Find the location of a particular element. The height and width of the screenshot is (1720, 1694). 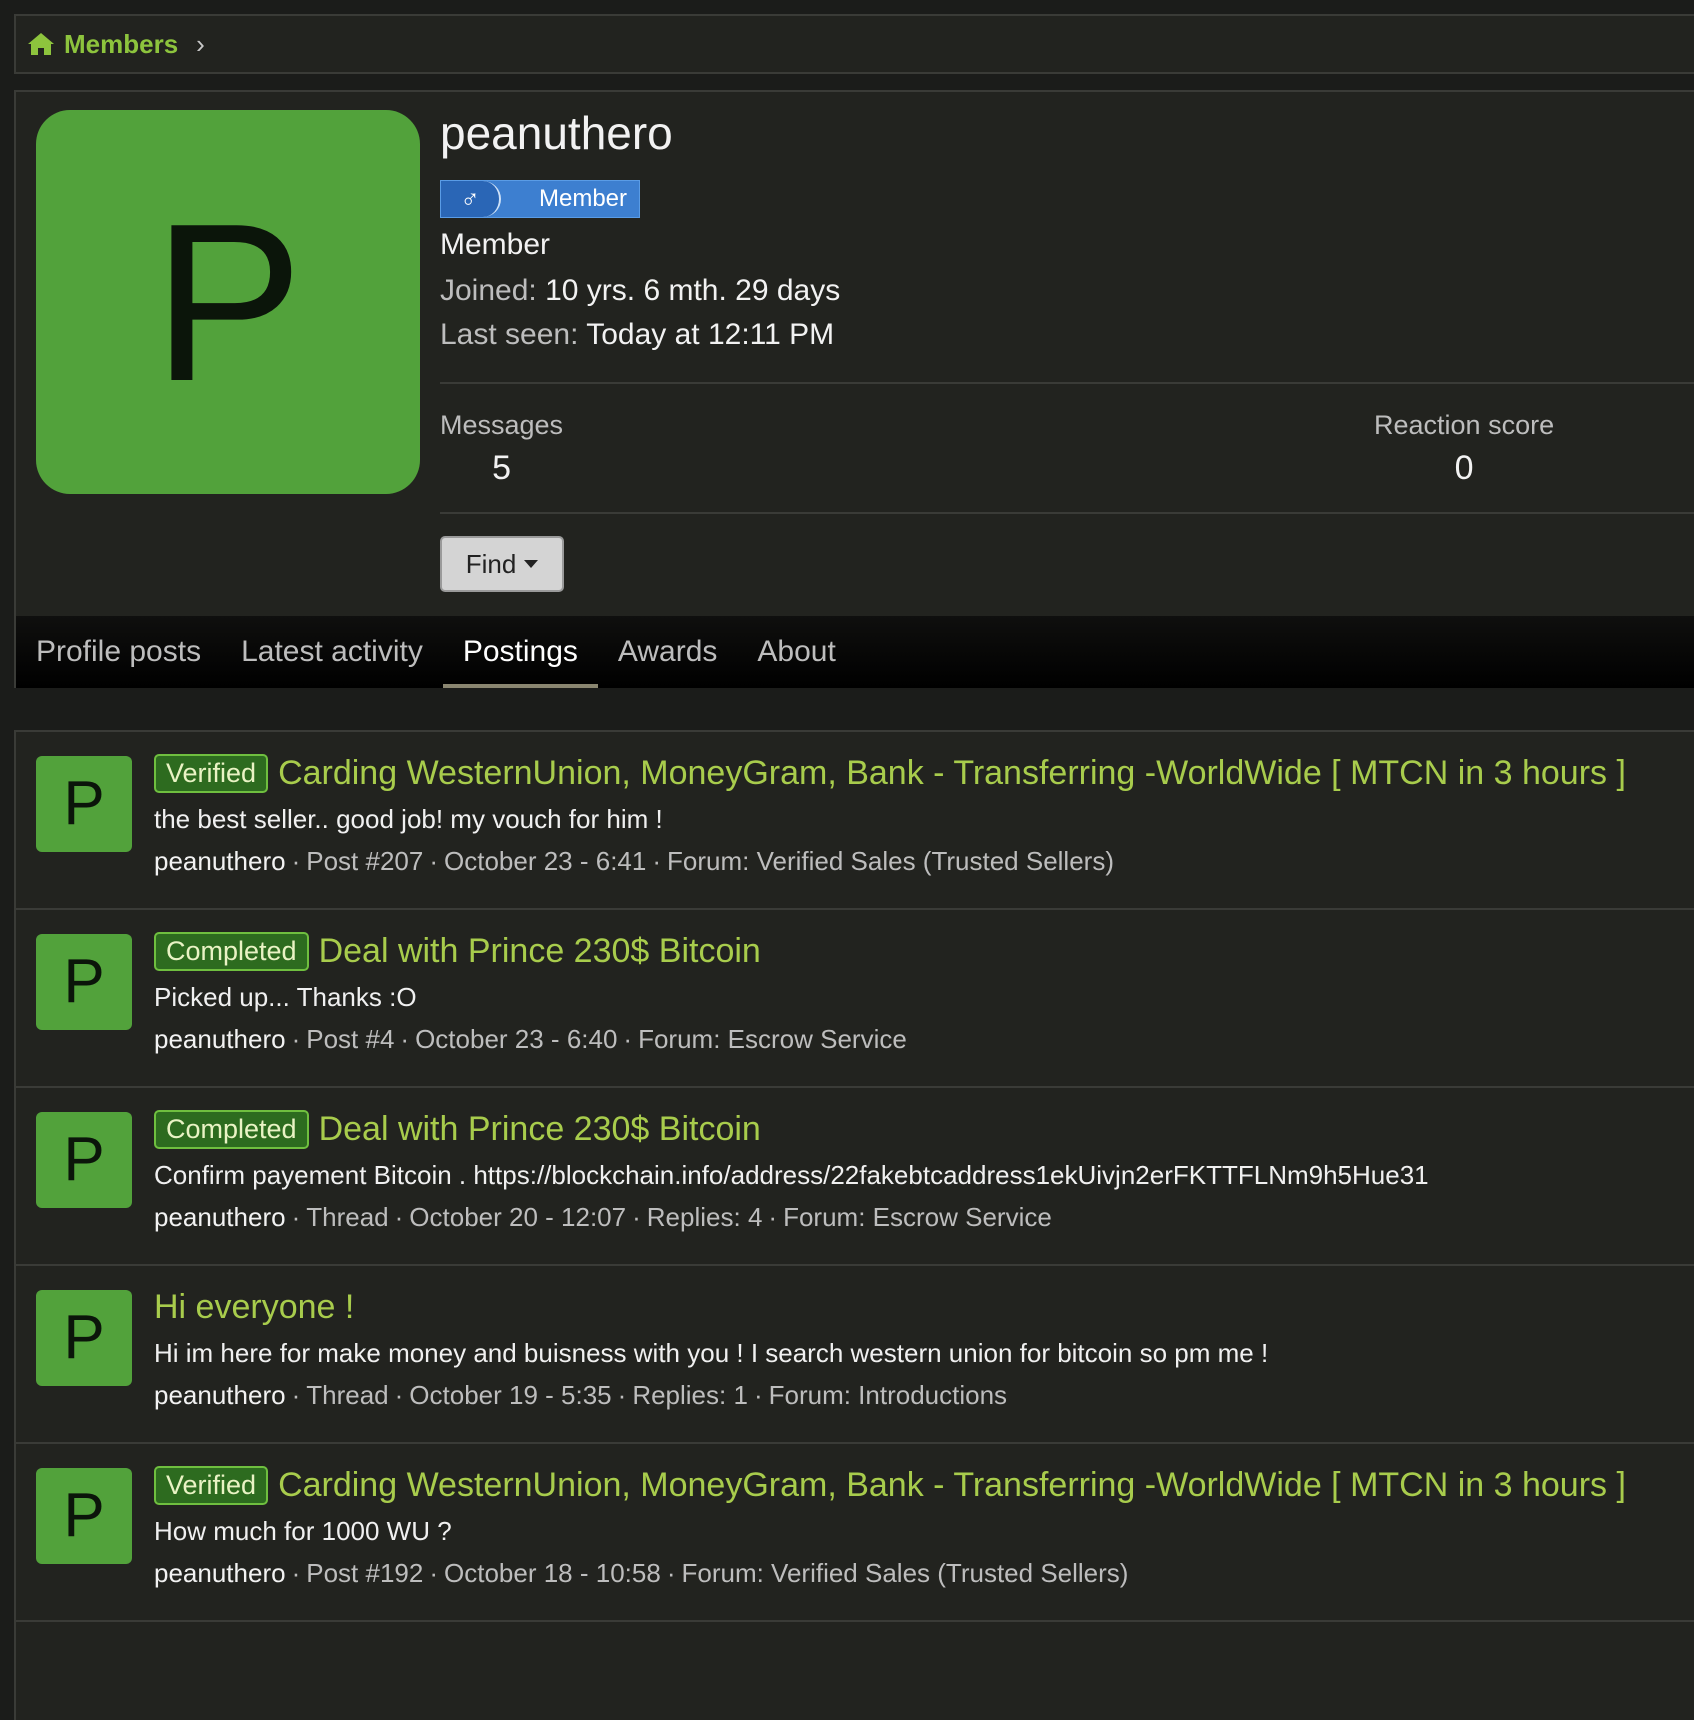

item-date: October 18 - 10:58 is located at coordinates (552, 1573).